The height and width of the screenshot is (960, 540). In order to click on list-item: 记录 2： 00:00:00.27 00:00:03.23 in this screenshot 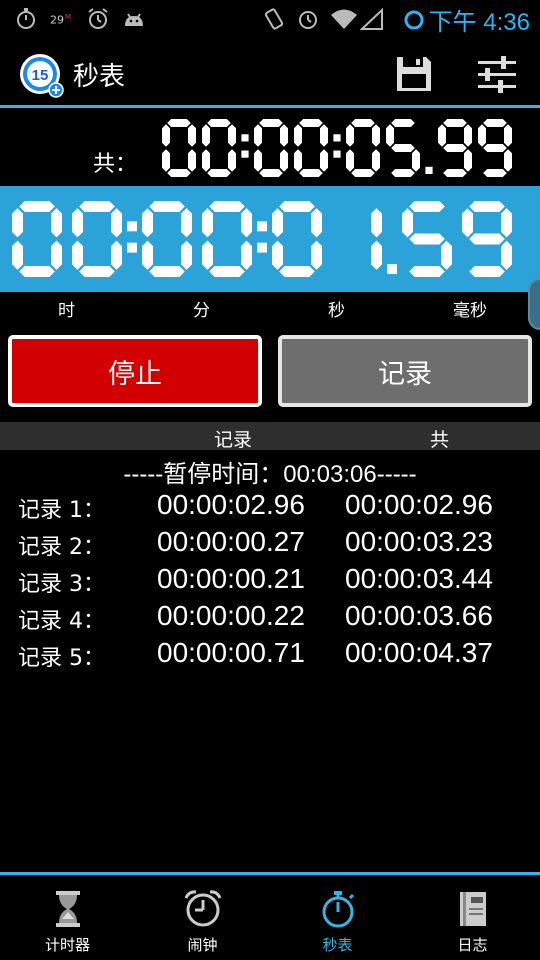, I will do `click(270, 543)`.